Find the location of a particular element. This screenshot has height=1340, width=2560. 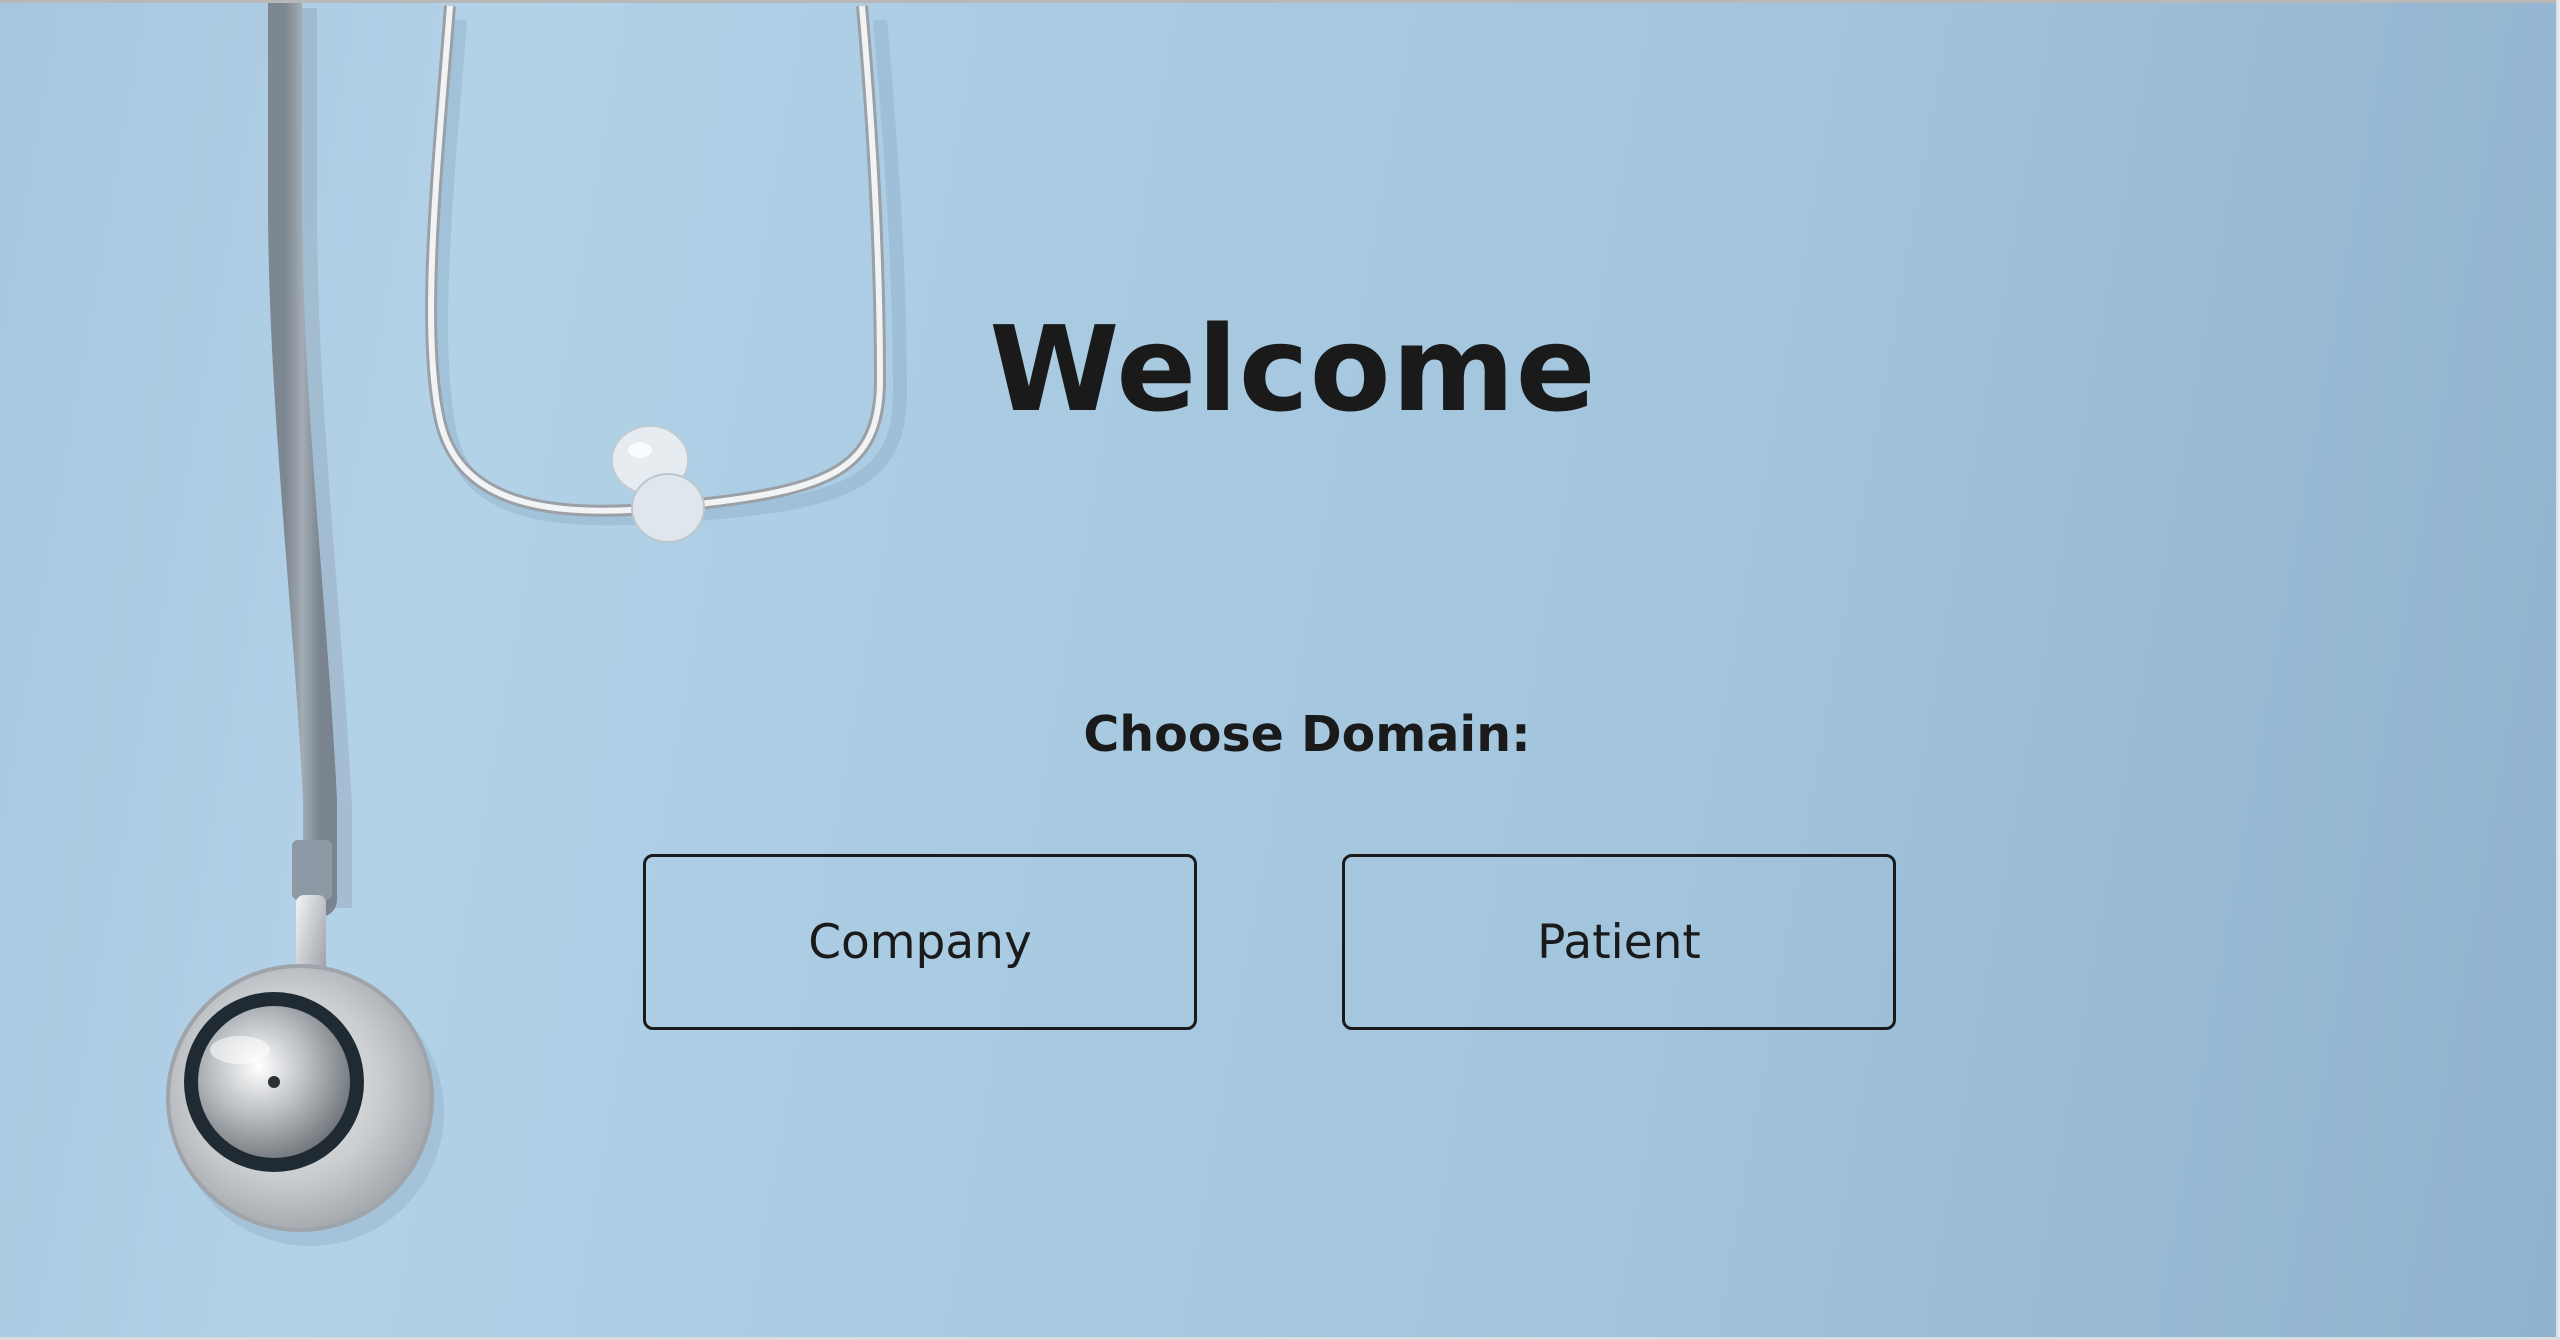

window-right-edge is located at coordinates (2558, 670).